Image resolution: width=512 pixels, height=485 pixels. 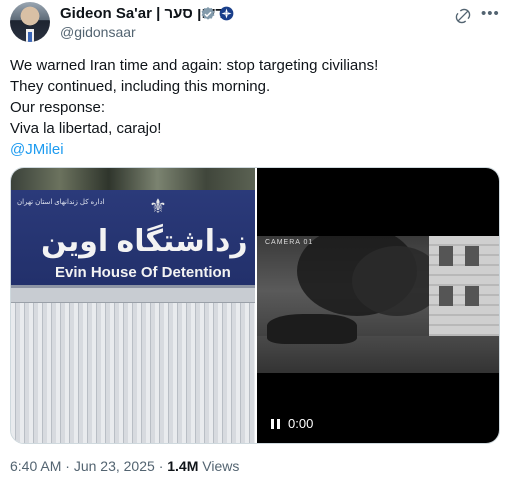 What do you see at coordinates (144, 241) in the screenshot?
I see `sign-persian-text: زداشتگاه اوین` at bounding box center [144, 241].